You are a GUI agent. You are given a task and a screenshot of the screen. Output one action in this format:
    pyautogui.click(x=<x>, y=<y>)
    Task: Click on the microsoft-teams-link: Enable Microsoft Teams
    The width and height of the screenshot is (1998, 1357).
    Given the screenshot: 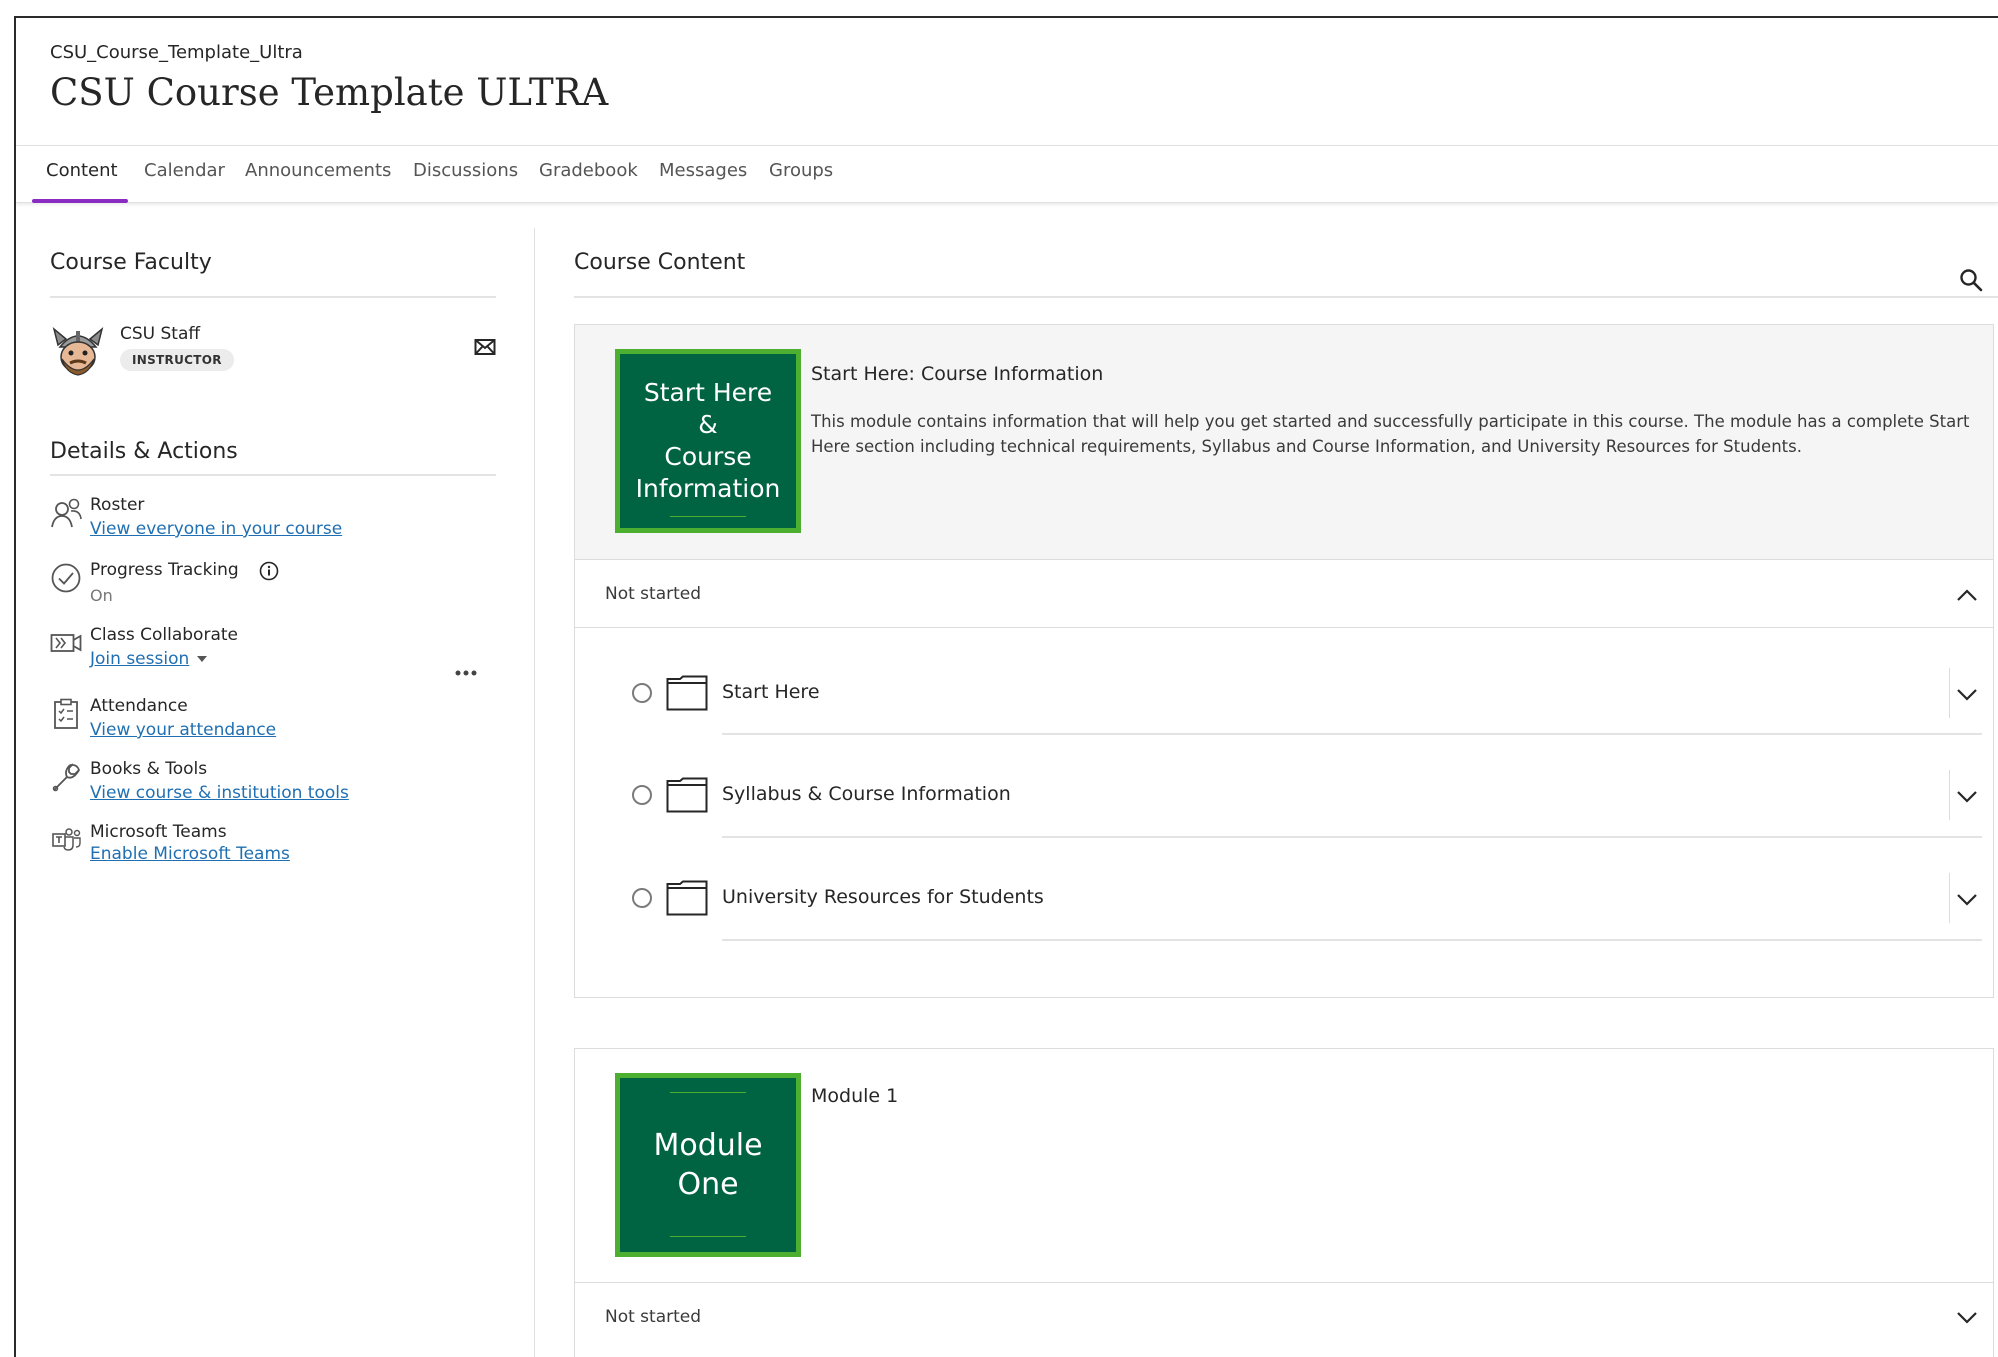 What is the action you would take?
    pyautogui.click(x=190, y=854)
    